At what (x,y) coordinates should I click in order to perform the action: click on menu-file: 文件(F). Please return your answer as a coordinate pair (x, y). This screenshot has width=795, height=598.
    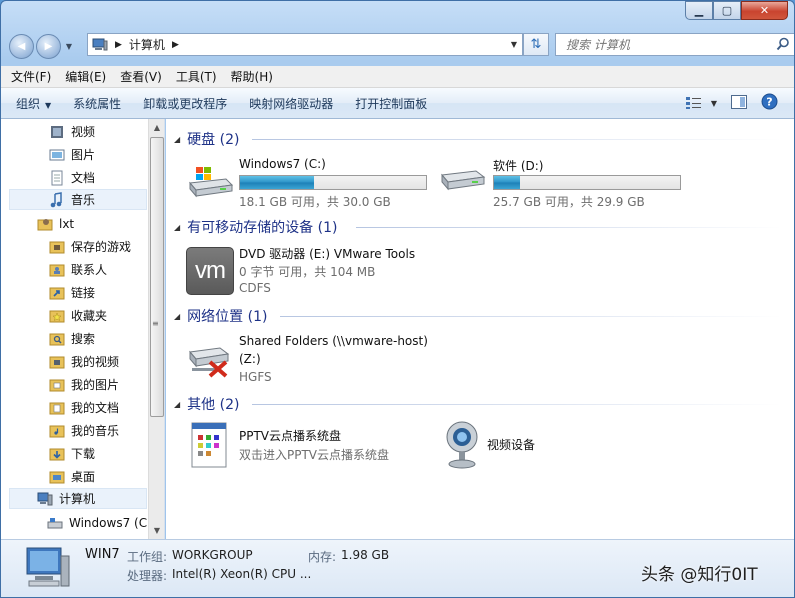
    Looking at the image, I should click on (31, 76).